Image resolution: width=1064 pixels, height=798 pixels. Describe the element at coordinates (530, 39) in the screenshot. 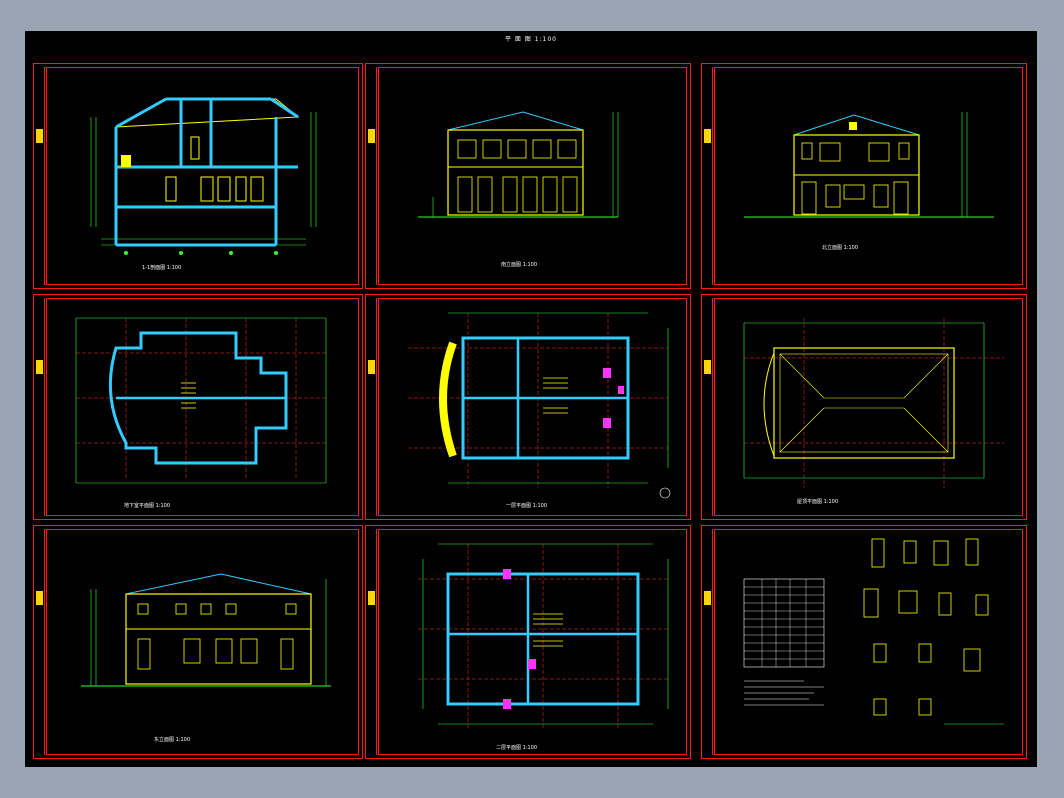

I see `sheet-title: 平 面 图 1:100` at that location.